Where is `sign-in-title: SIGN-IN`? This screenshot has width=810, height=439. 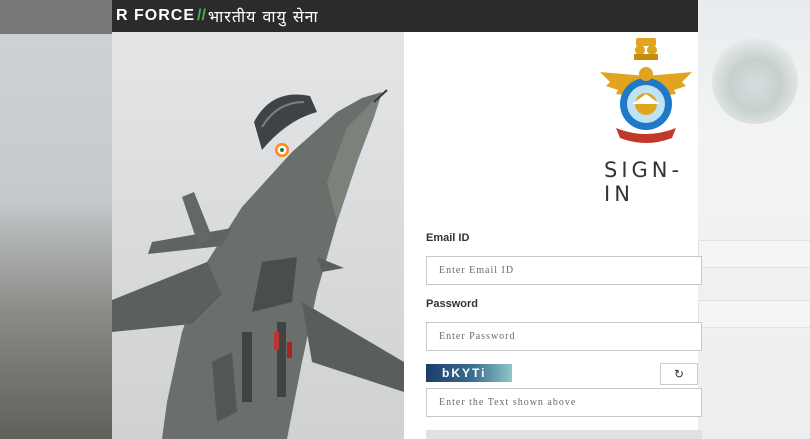
sign-in-title: SIGN-IN is located at coordinates (644, 182).